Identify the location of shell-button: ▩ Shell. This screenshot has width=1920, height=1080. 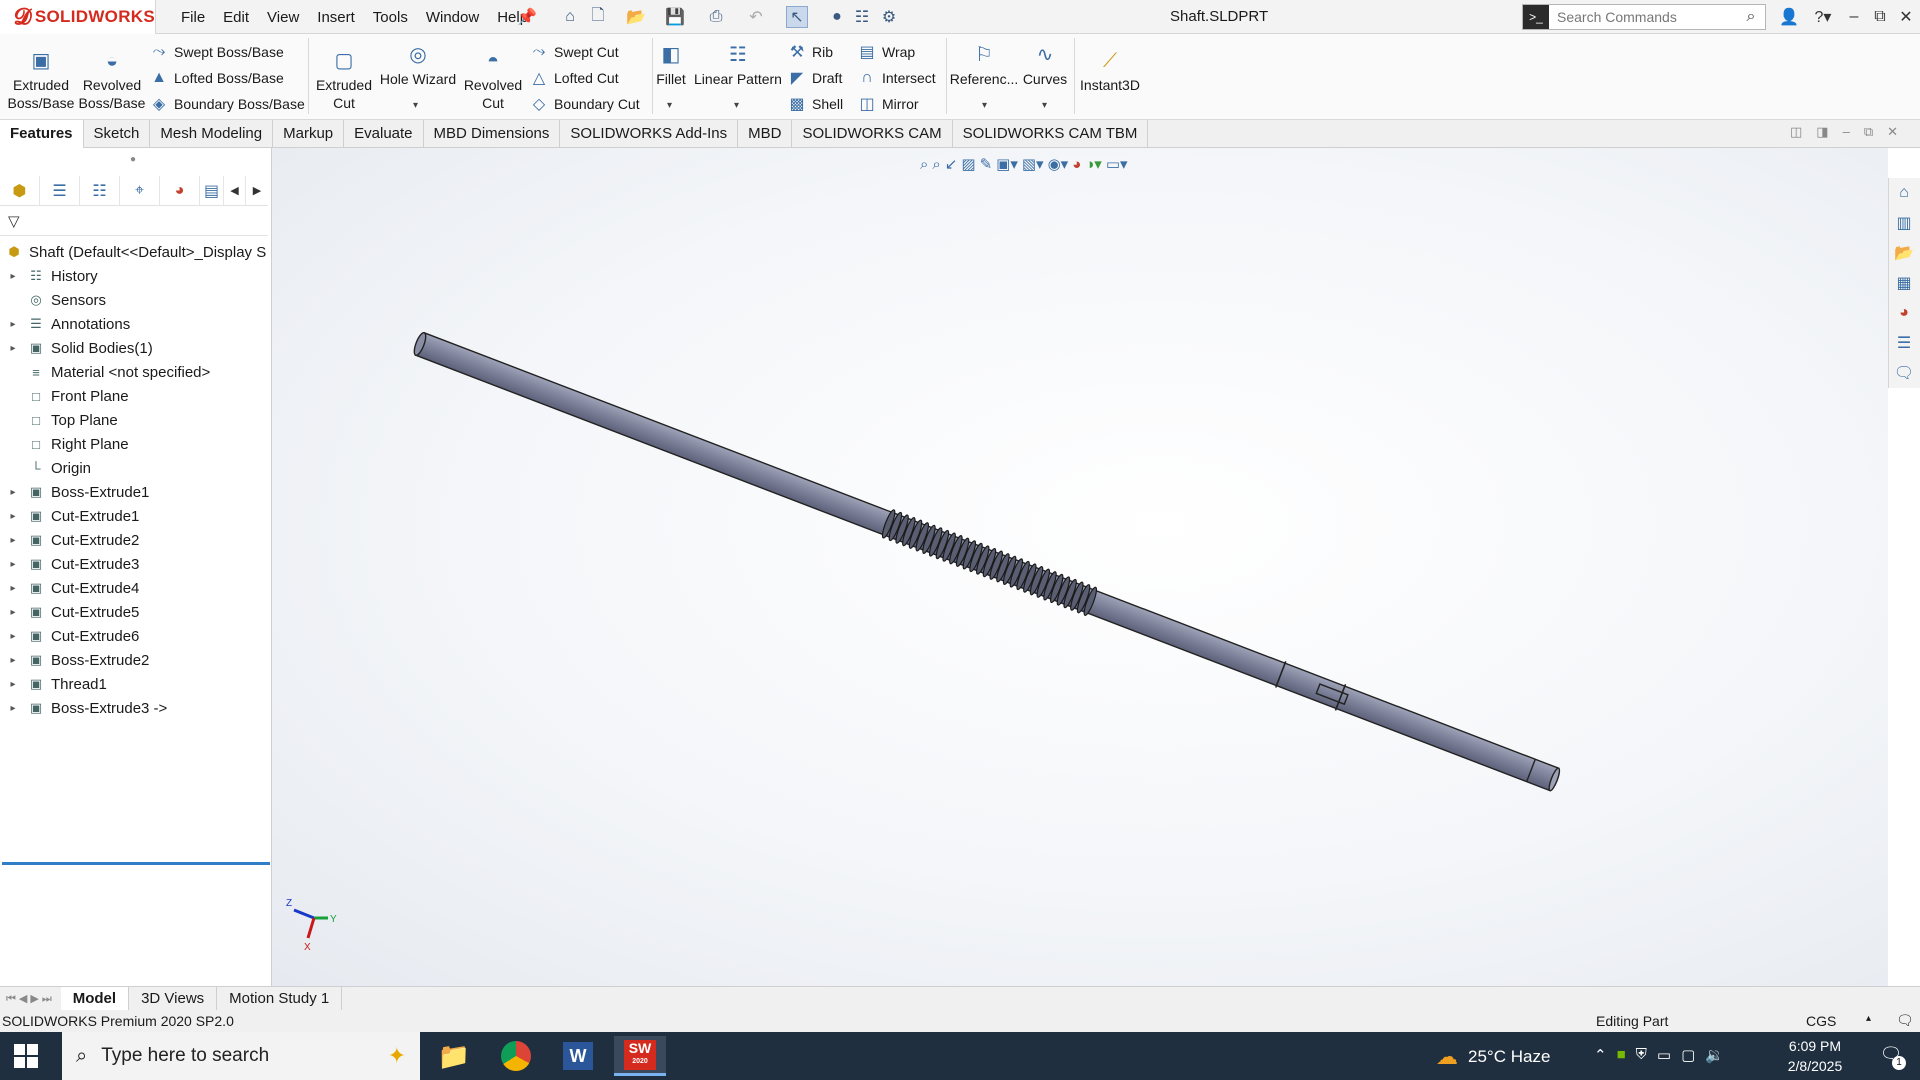
(814, 104).